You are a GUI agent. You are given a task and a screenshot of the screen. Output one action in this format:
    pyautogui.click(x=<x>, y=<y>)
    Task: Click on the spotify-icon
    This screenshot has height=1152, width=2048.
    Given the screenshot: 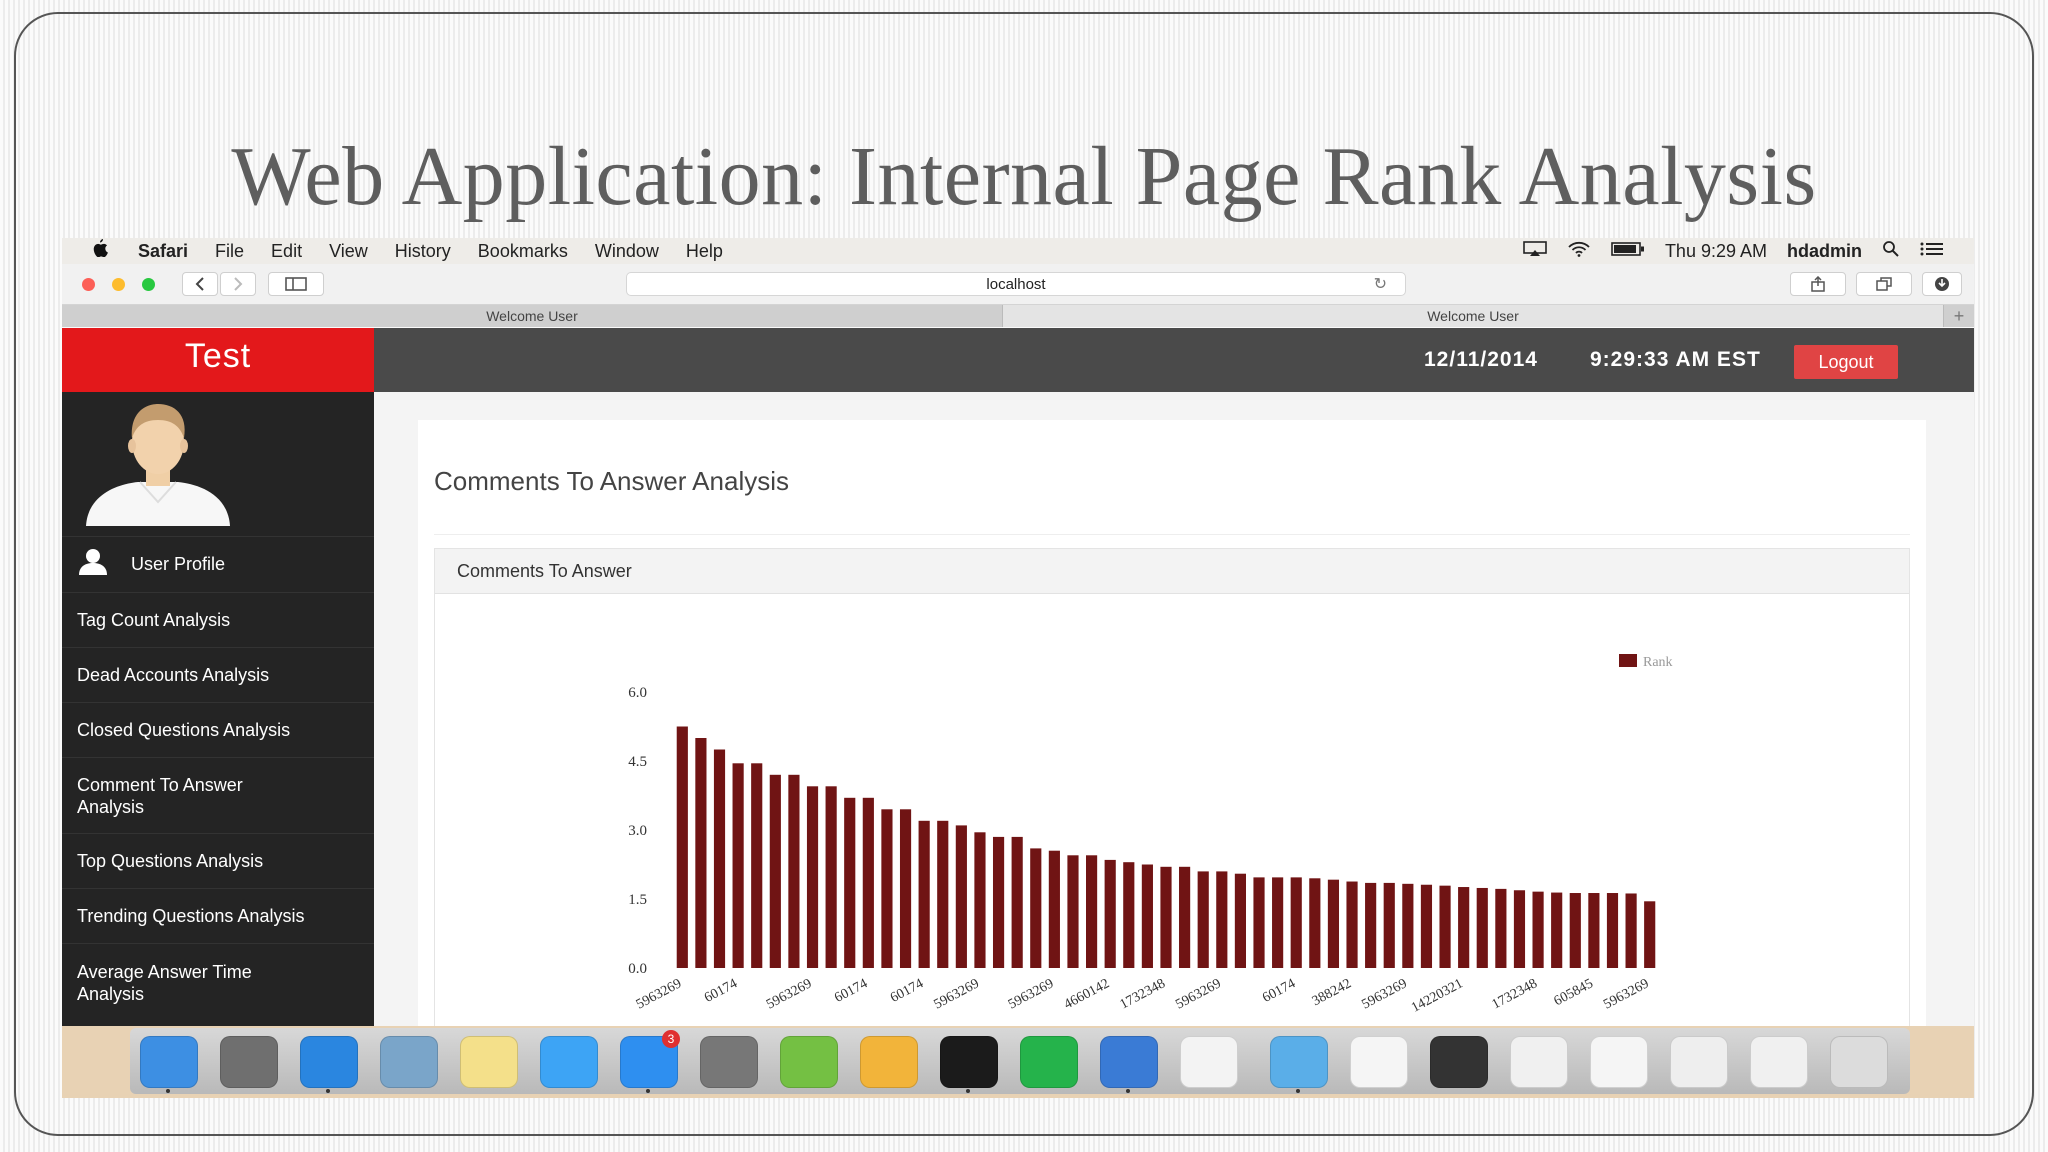 What is the action you would take?
    pyautogui.click(x=1049, y=1062)
    